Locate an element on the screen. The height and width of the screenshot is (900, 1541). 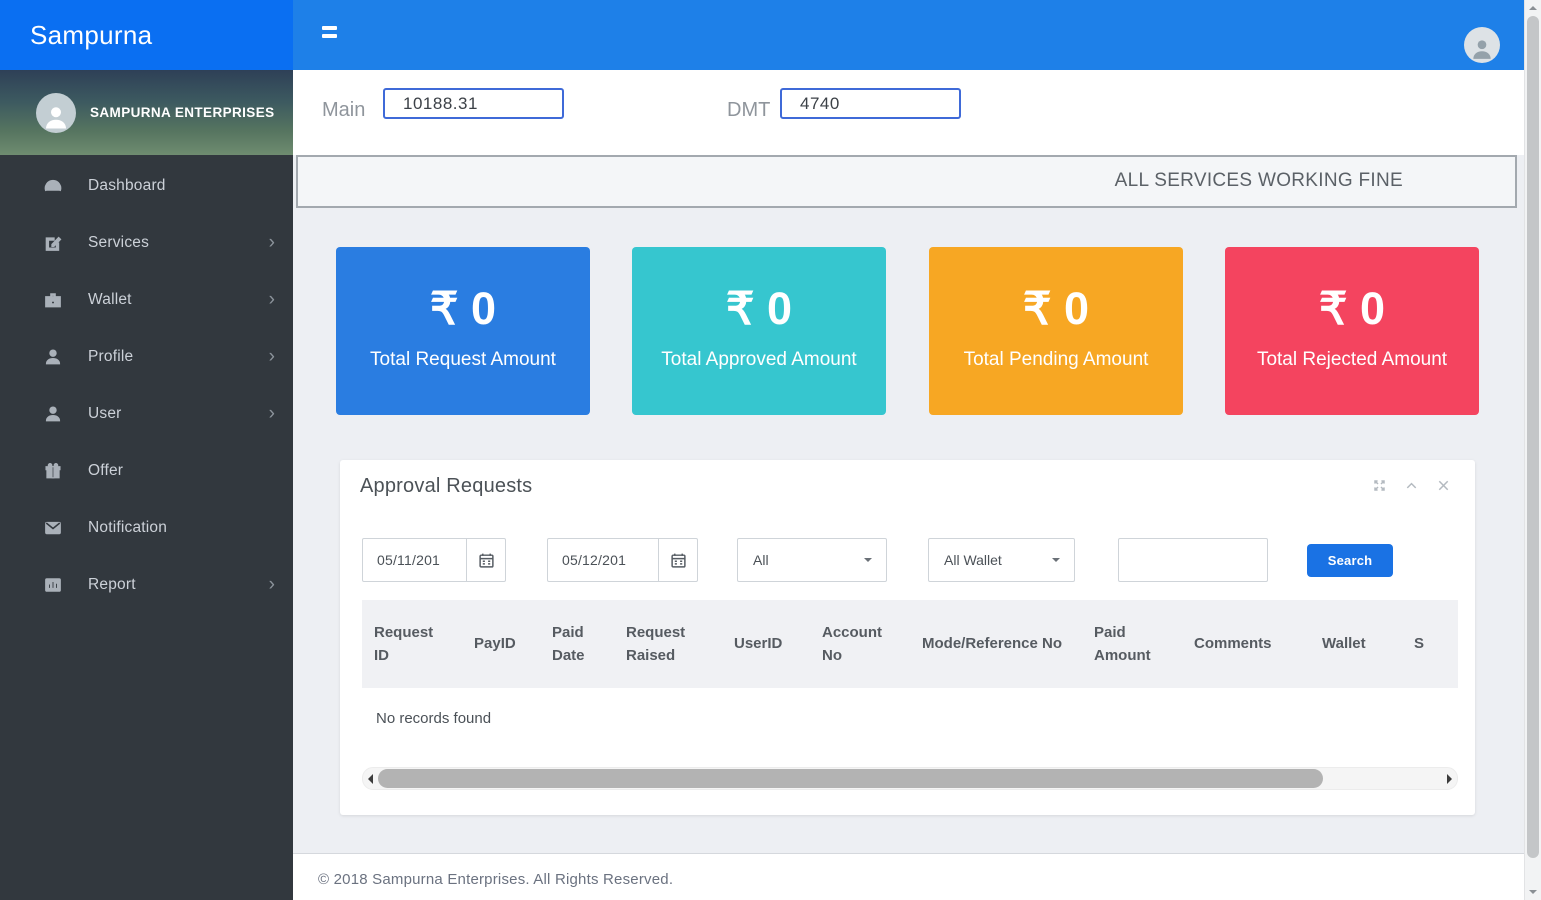
services-status-text: ALL SERVICES WORKING FINE is located at coordinates (1258, 180).